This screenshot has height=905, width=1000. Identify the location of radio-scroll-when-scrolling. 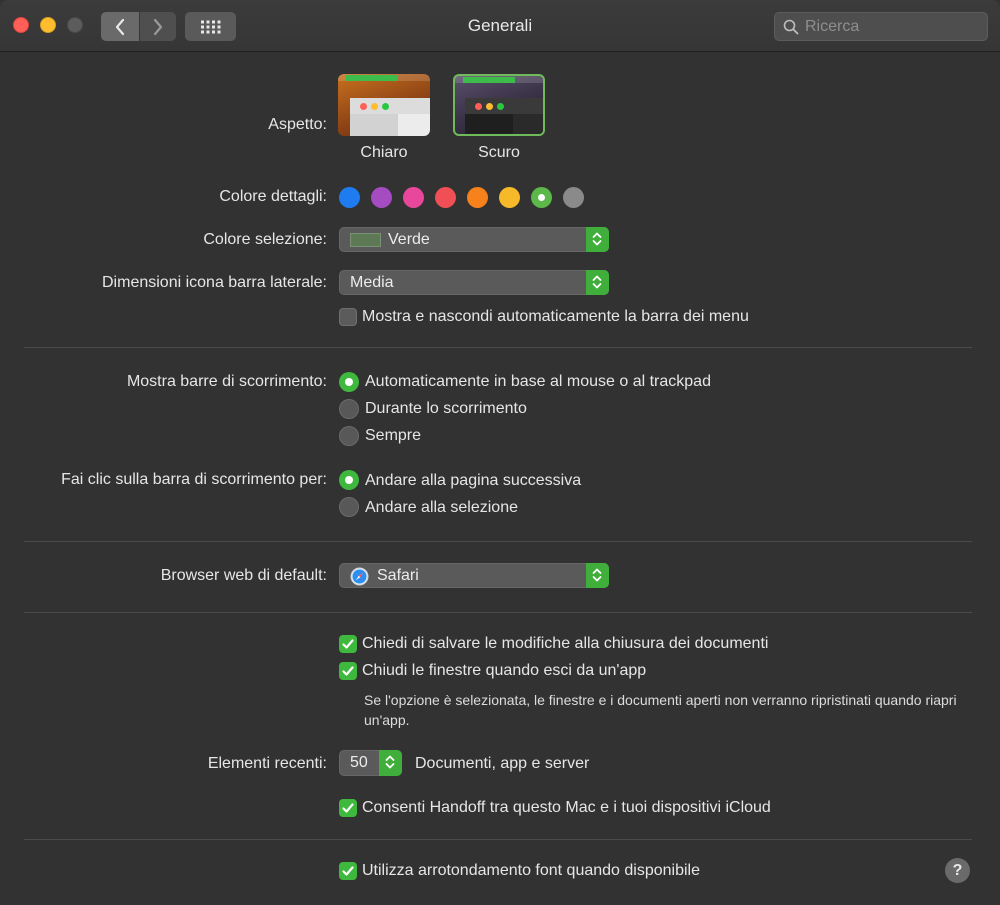
(349, 409).